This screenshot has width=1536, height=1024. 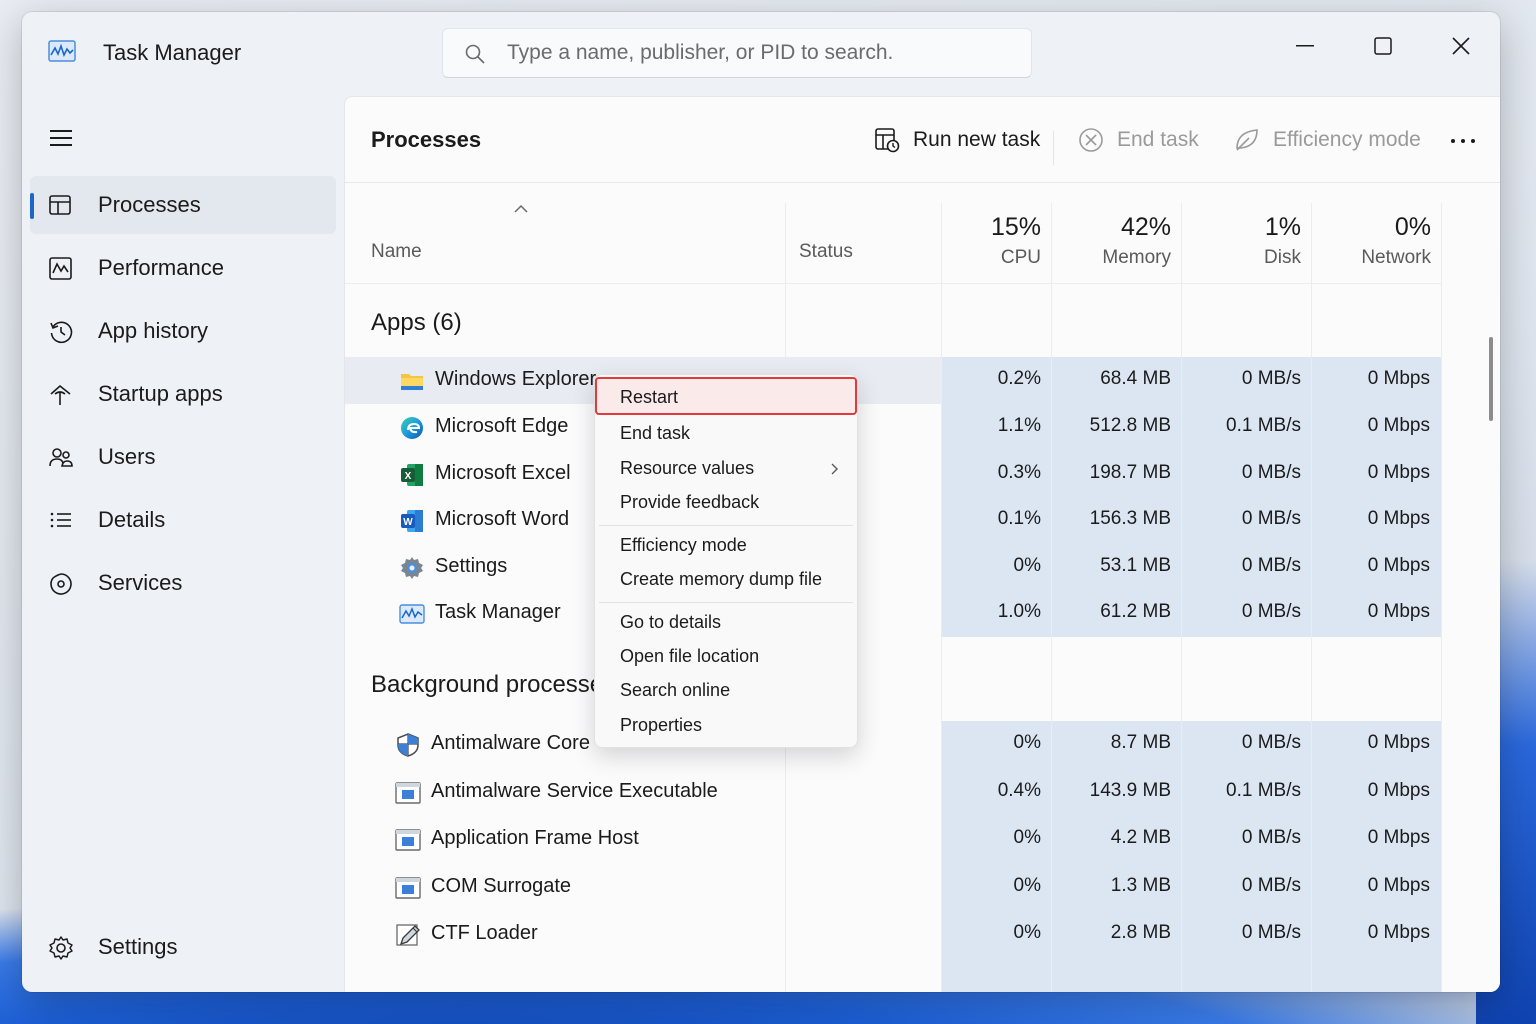 What do you see at coordinates (826, 252) in the screenshot?
I see `column-header-status: Status` at bounding box center [826, 252].